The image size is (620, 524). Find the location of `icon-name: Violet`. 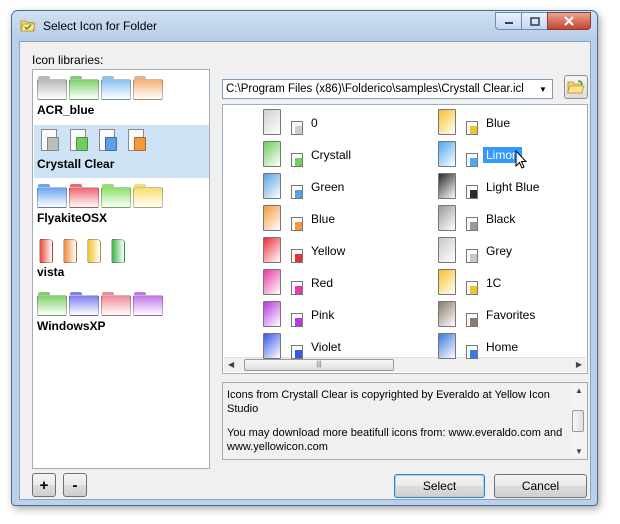

icon-name: Violet is located at coordinates (326, 347).